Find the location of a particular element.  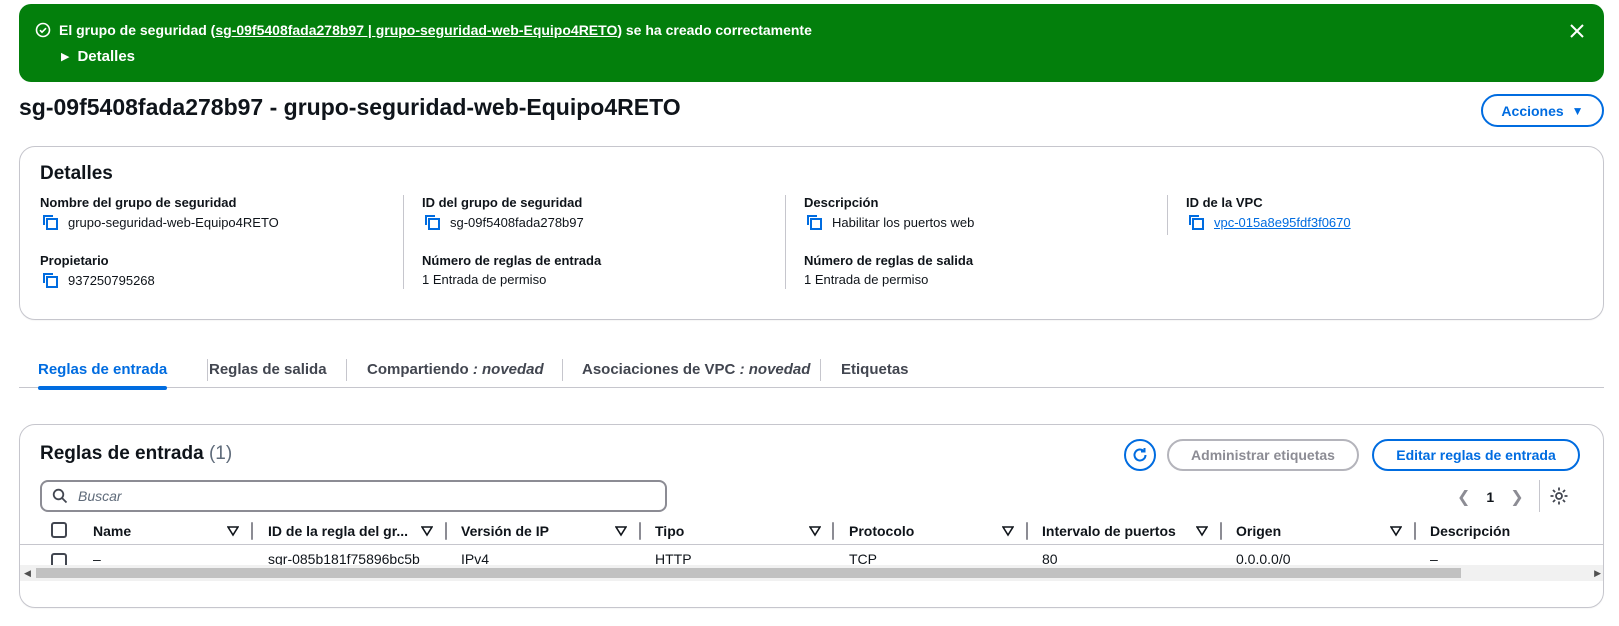

rules-heading: Reglas de entrada (1) is located at coordinates (136, 454).